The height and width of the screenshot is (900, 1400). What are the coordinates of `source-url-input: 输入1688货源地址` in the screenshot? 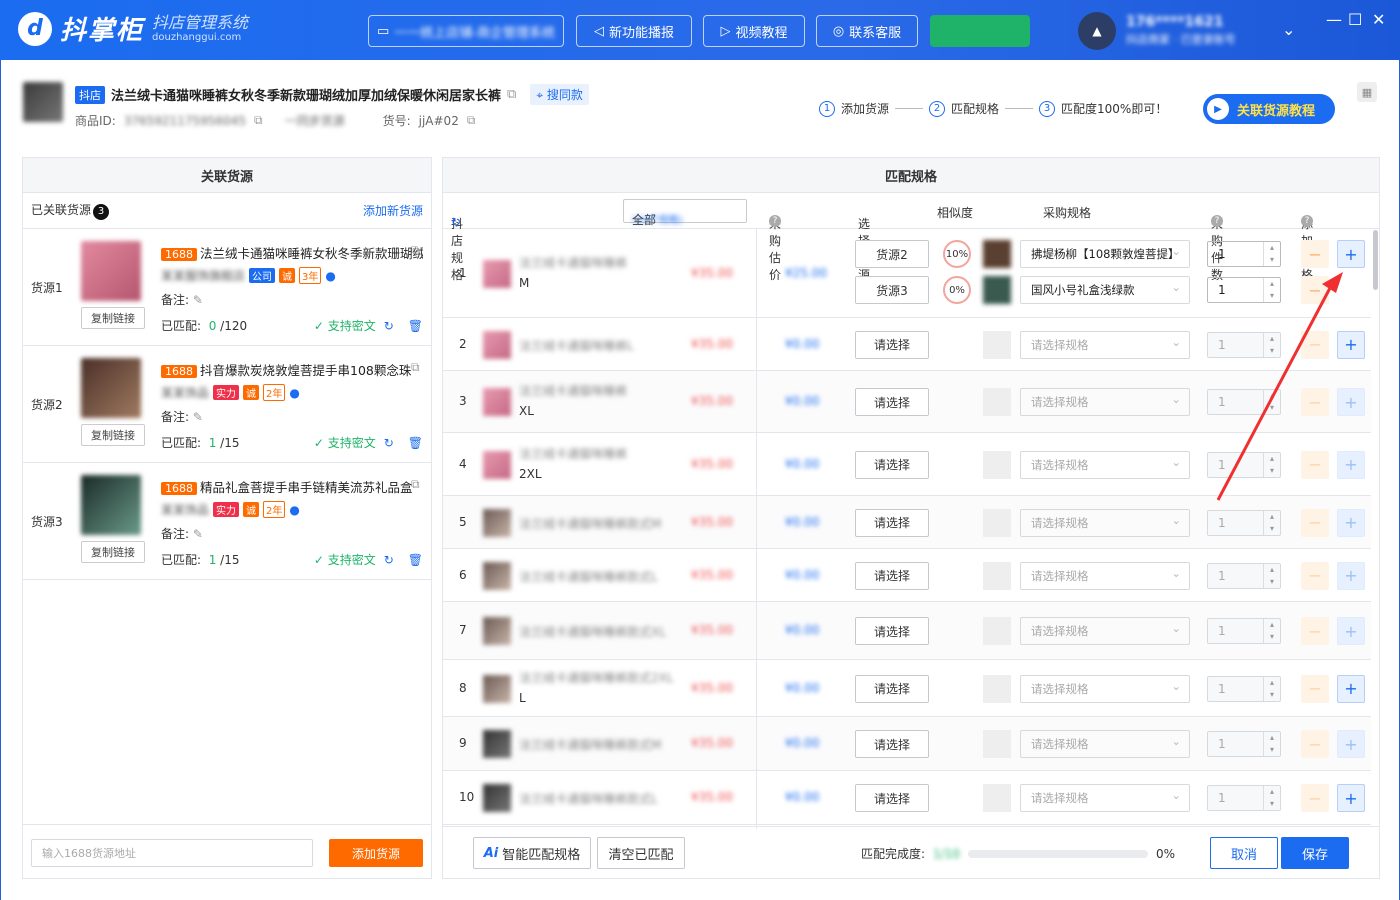 It's located at (172, 853).